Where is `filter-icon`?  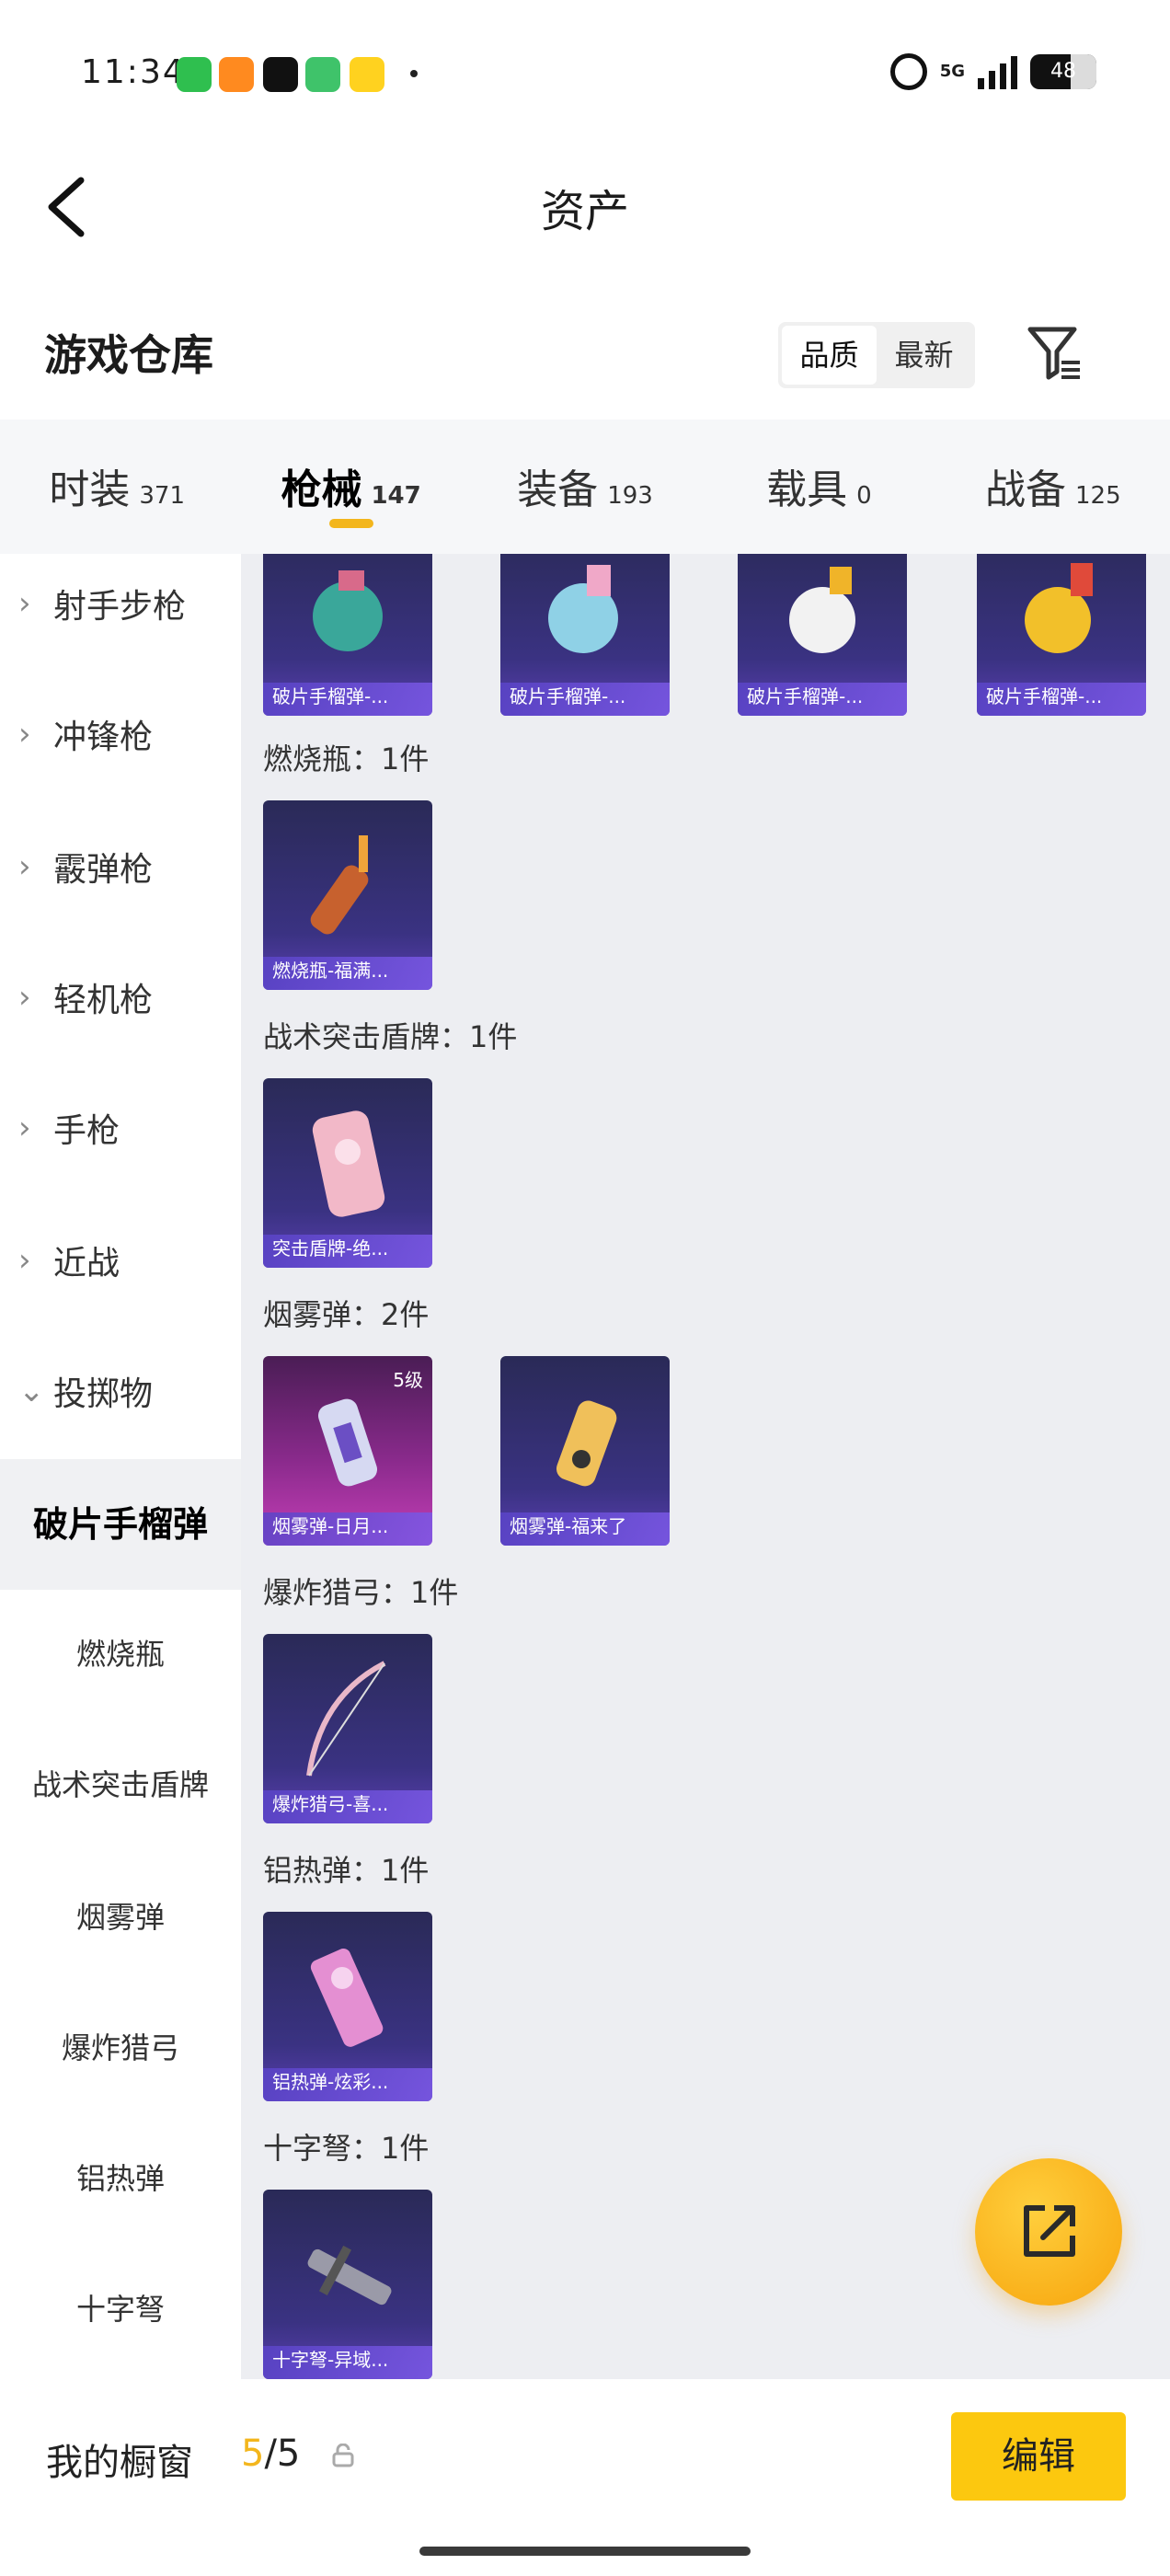 filter-icon is located at coordinates (1054, 352).